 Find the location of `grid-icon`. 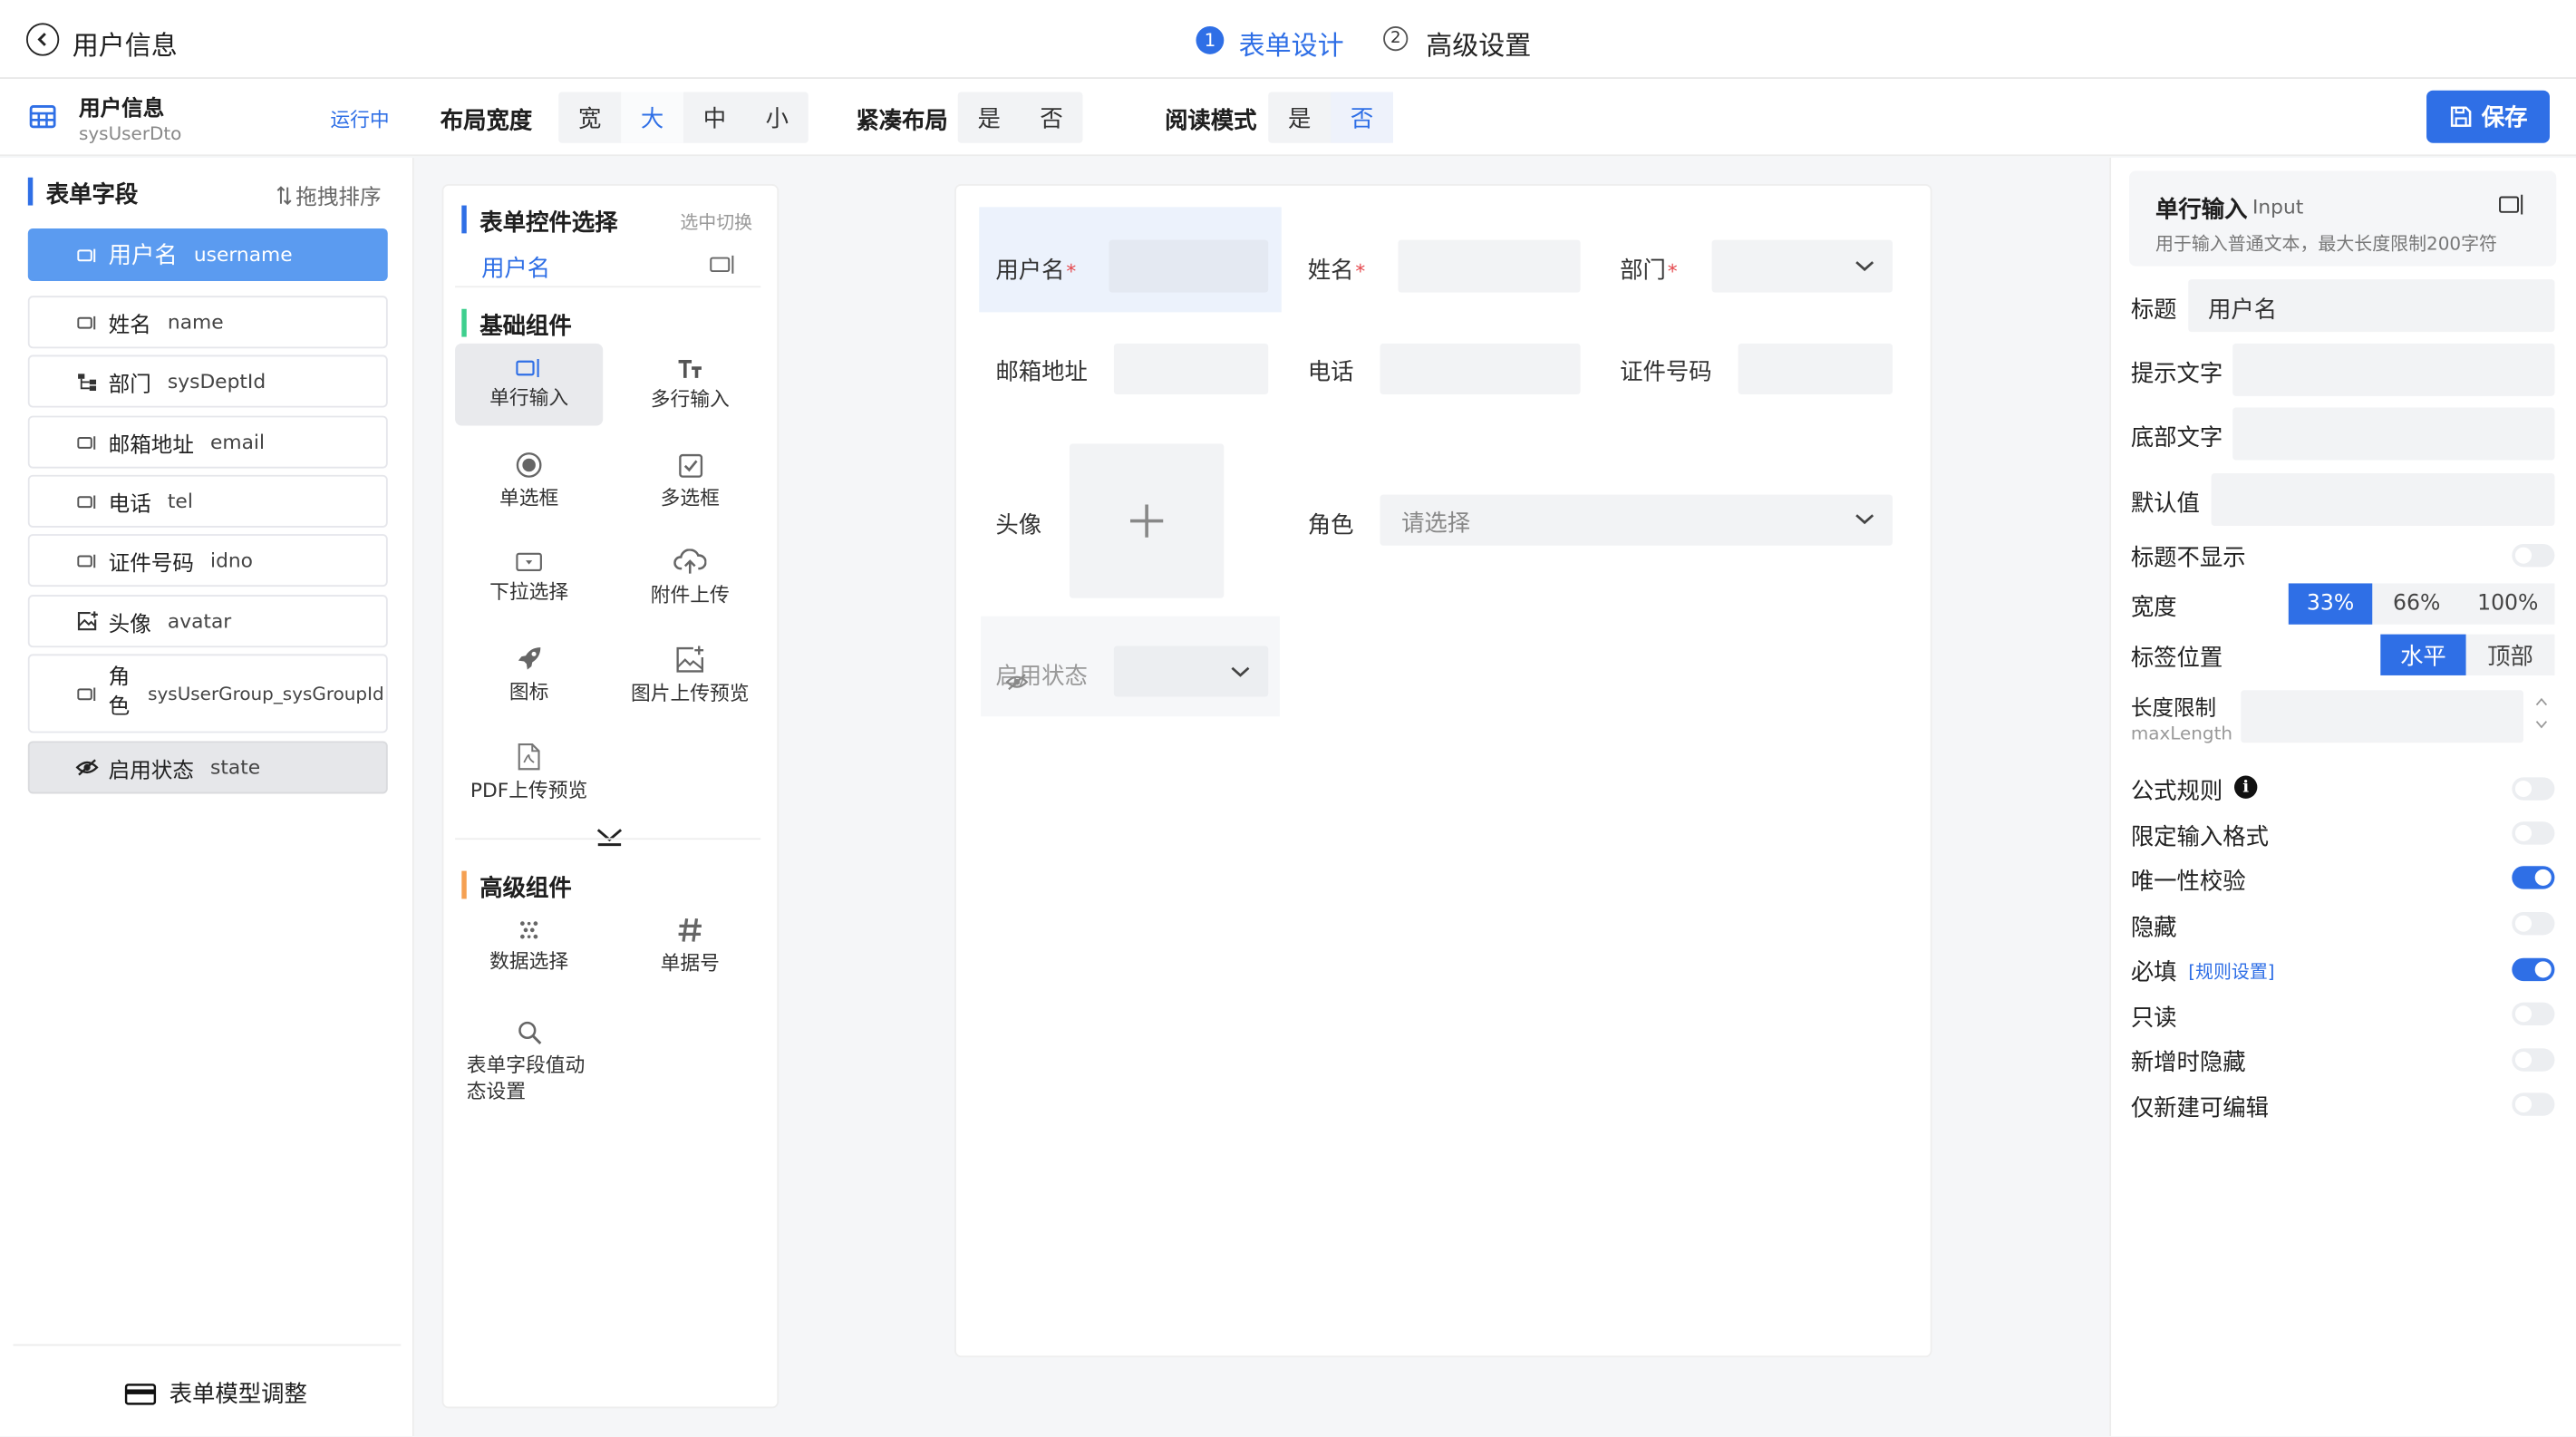

grid-icon is located at coordinates (42, 117).